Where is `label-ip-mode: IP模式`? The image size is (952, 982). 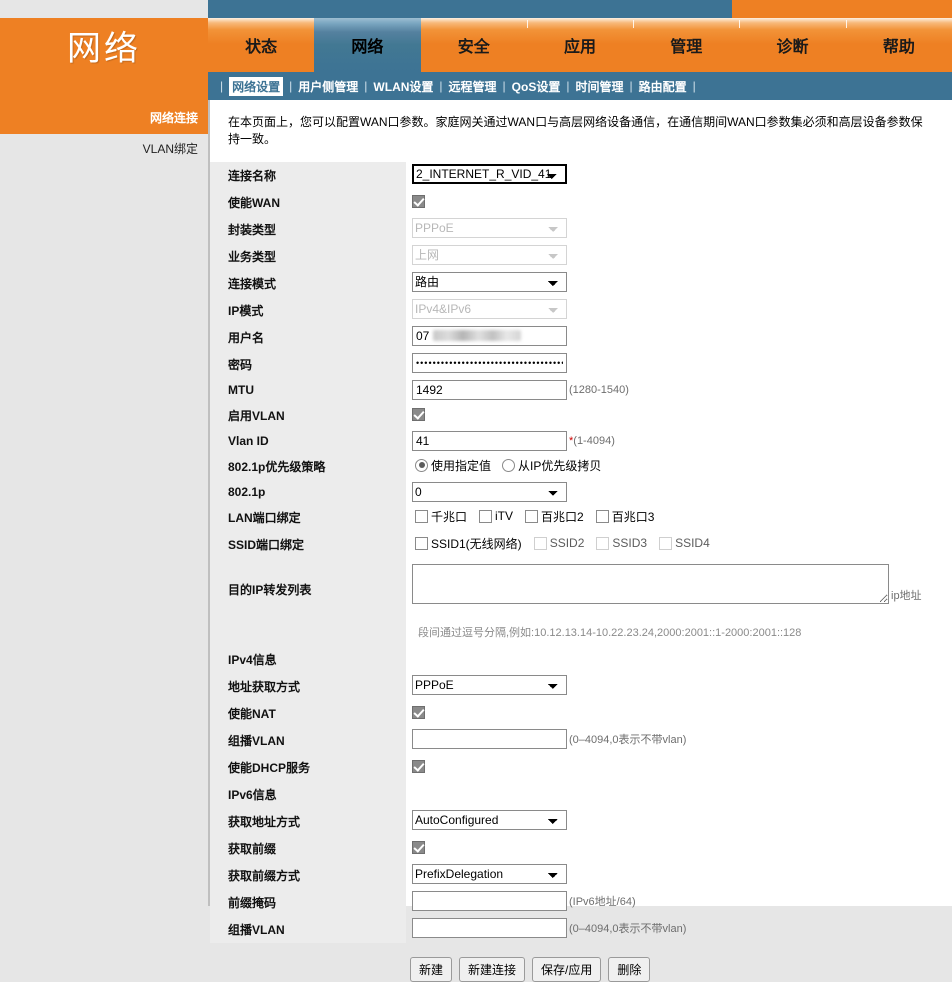 label-ip-mode: IP模式 is located at coordinates (308, 310).